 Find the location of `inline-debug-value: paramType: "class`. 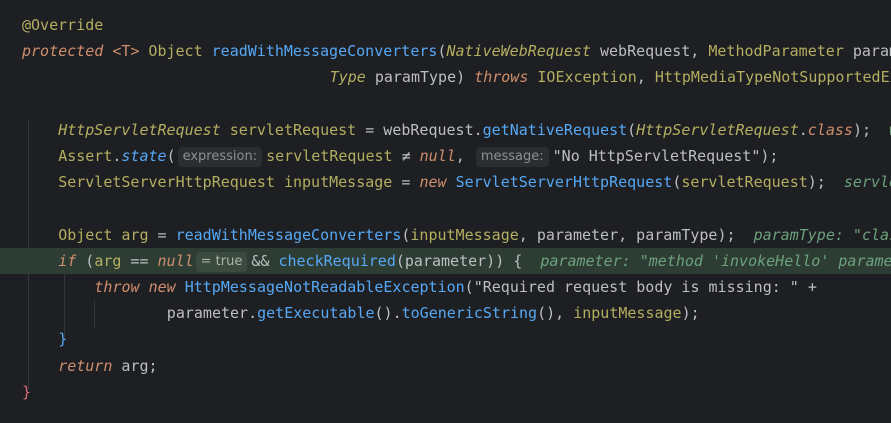

inline-debug-value: paramType: "class is located at coordinates (822, 234).